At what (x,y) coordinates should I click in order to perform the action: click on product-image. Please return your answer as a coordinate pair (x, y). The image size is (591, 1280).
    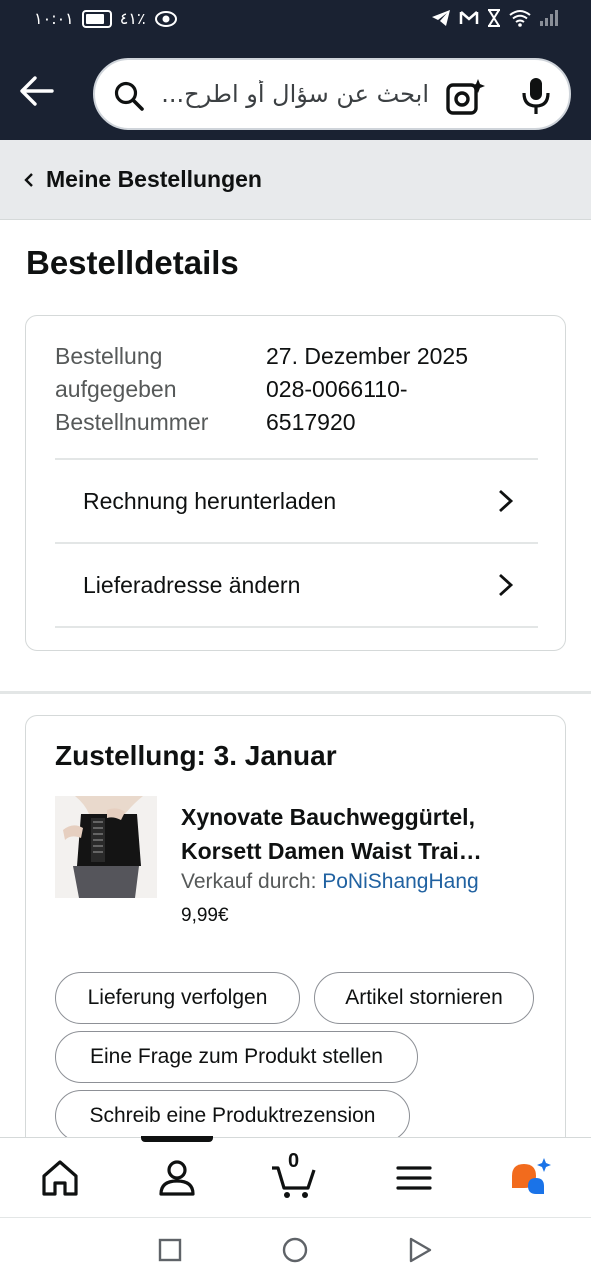
    Looking at the image, I should click on (106, 847).